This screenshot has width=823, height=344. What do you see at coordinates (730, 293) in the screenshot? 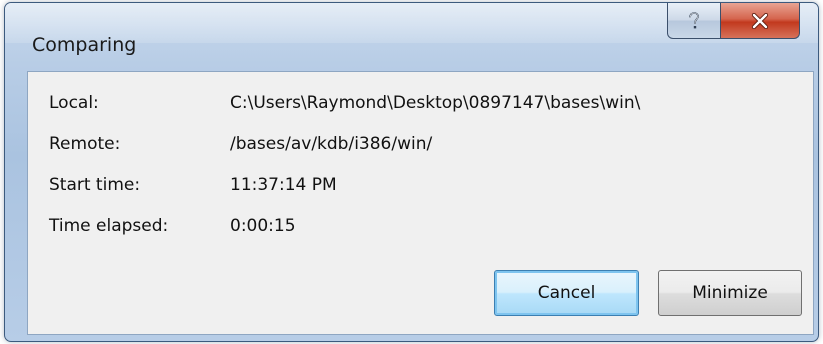
I see `minimize-button: Minimize` at bounding box center [730, 293].